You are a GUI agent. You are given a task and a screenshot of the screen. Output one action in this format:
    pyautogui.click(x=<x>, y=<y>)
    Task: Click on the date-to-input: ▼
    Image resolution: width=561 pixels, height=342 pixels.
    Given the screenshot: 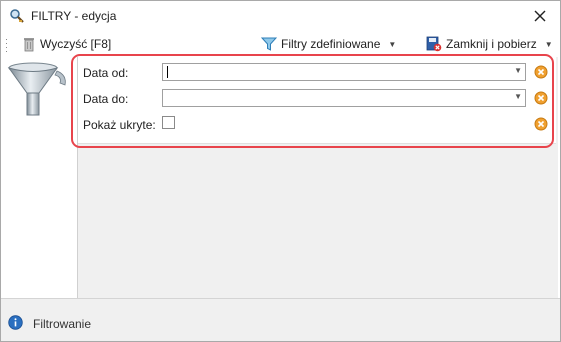 What is the action you would take?
    pyautogui.click(x=344, y=98)
    